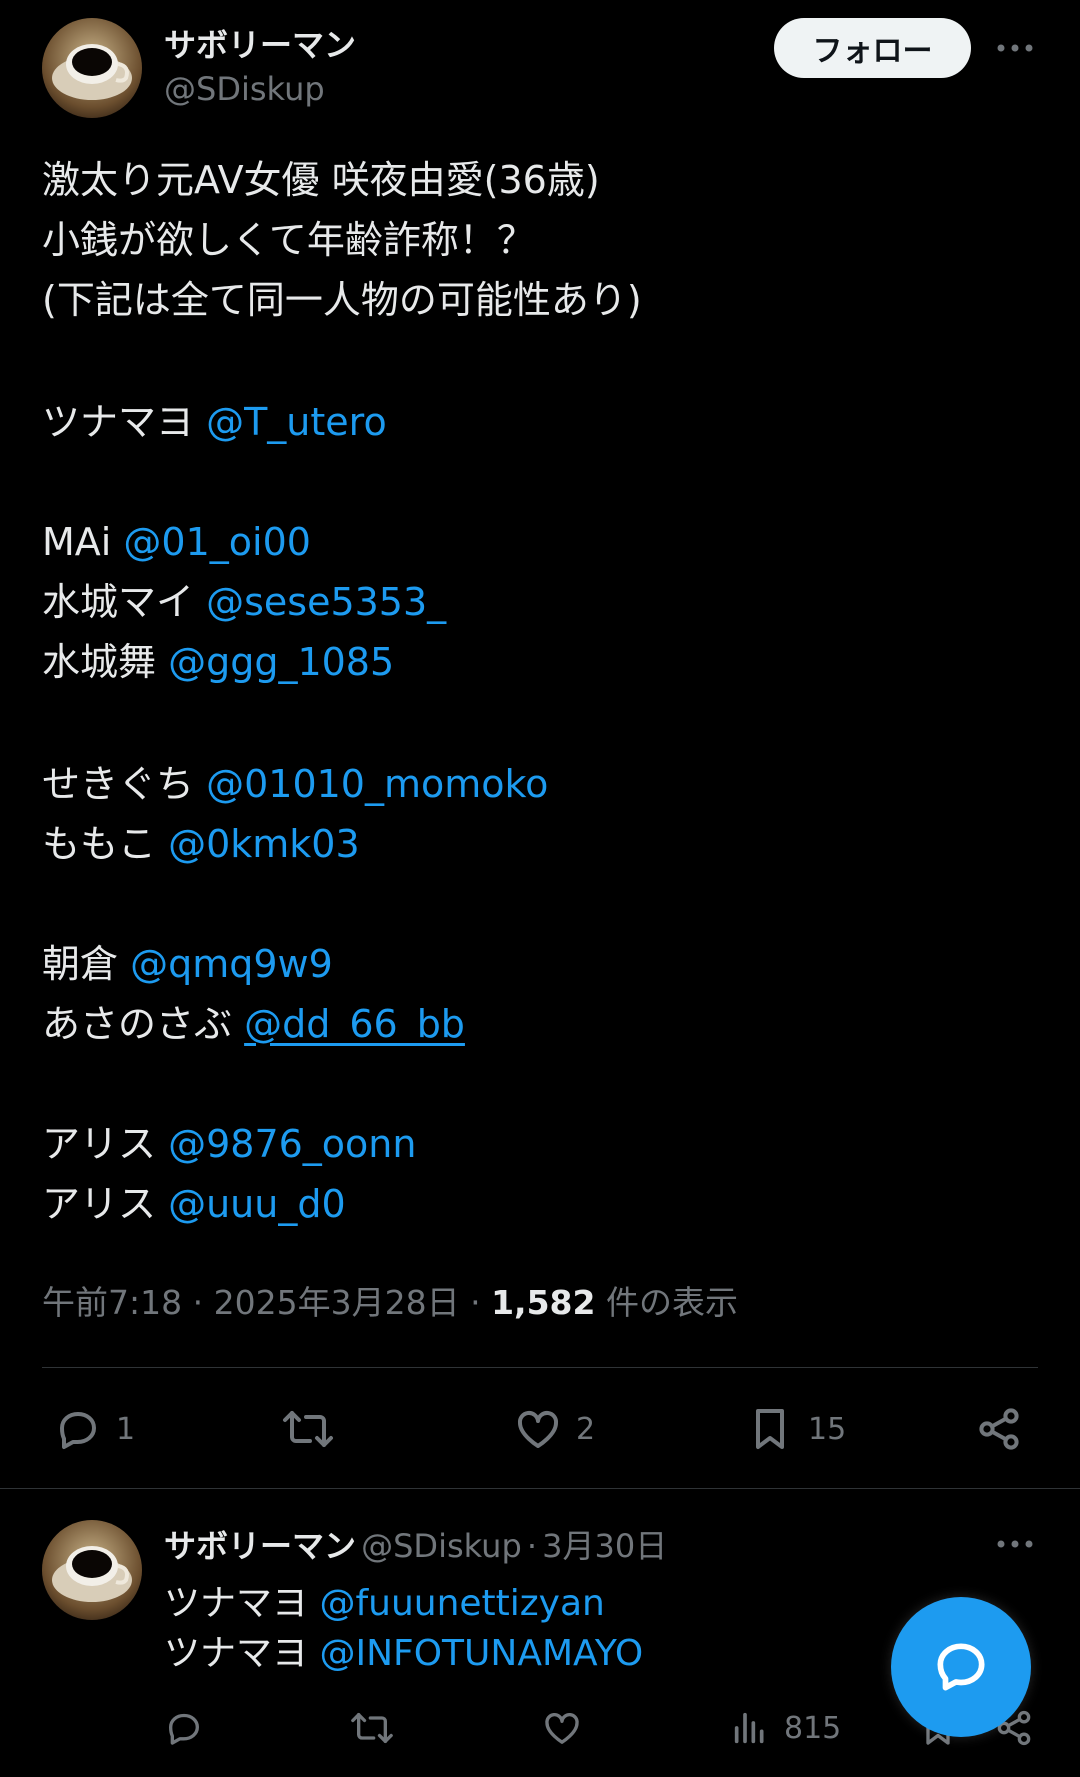 The height and width of the screenshot is (1777, 1080). Describe the element at coordinates (377, 784) in the screenshot. I see `mention-link: @01010_momoko` at that location.